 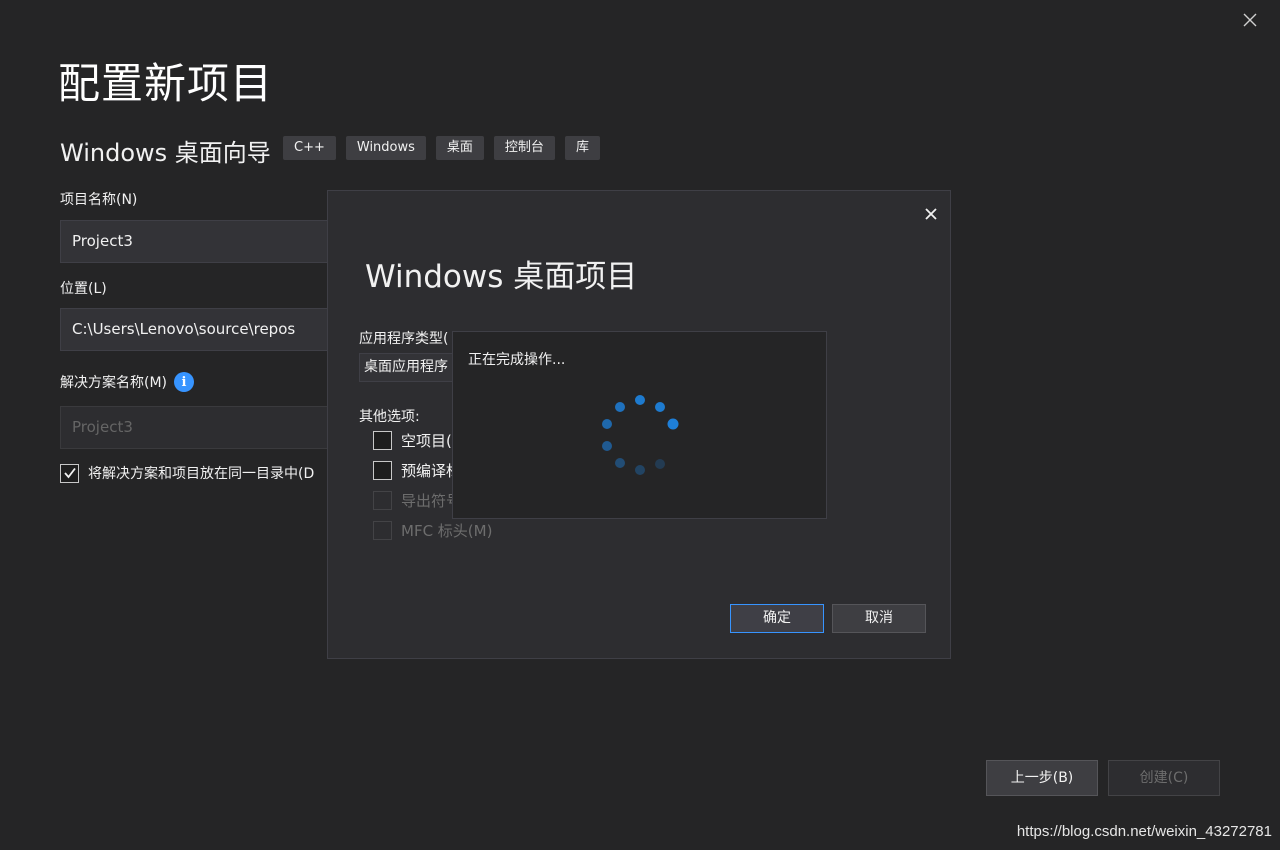 What do you see at coordinates (382, 530) in the screenshot?
I see `mfc-headers-checkbox` at bounding box center [382, 530].